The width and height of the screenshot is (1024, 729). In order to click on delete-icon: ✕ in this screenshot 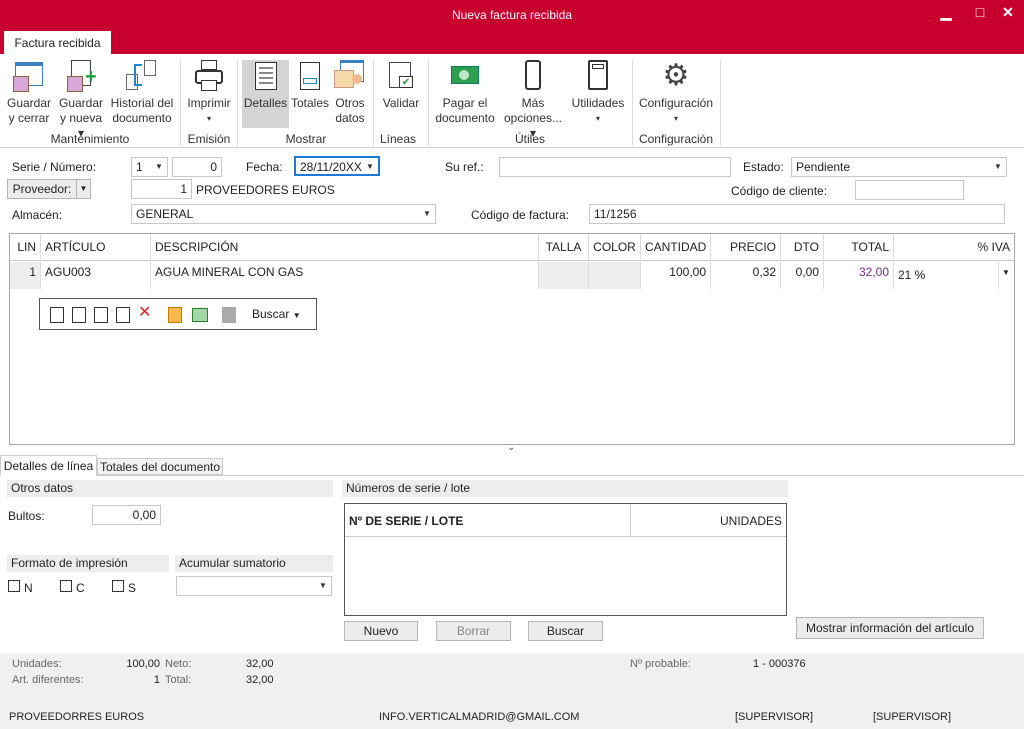, I will do `click(145, 313)`.